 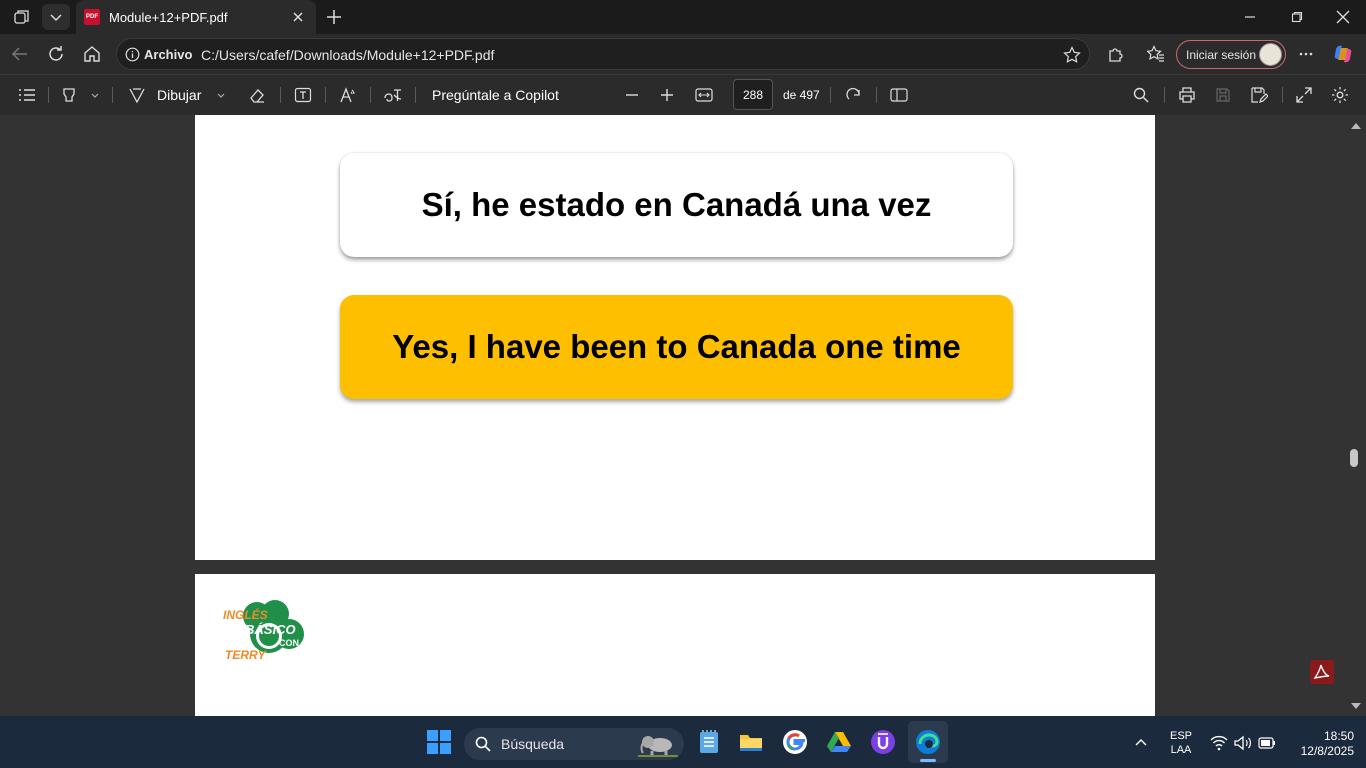 What do you see at coordinates (1243, 743) in the screenshot?
I see `volume-icon` at bounding box center [1243, 743].